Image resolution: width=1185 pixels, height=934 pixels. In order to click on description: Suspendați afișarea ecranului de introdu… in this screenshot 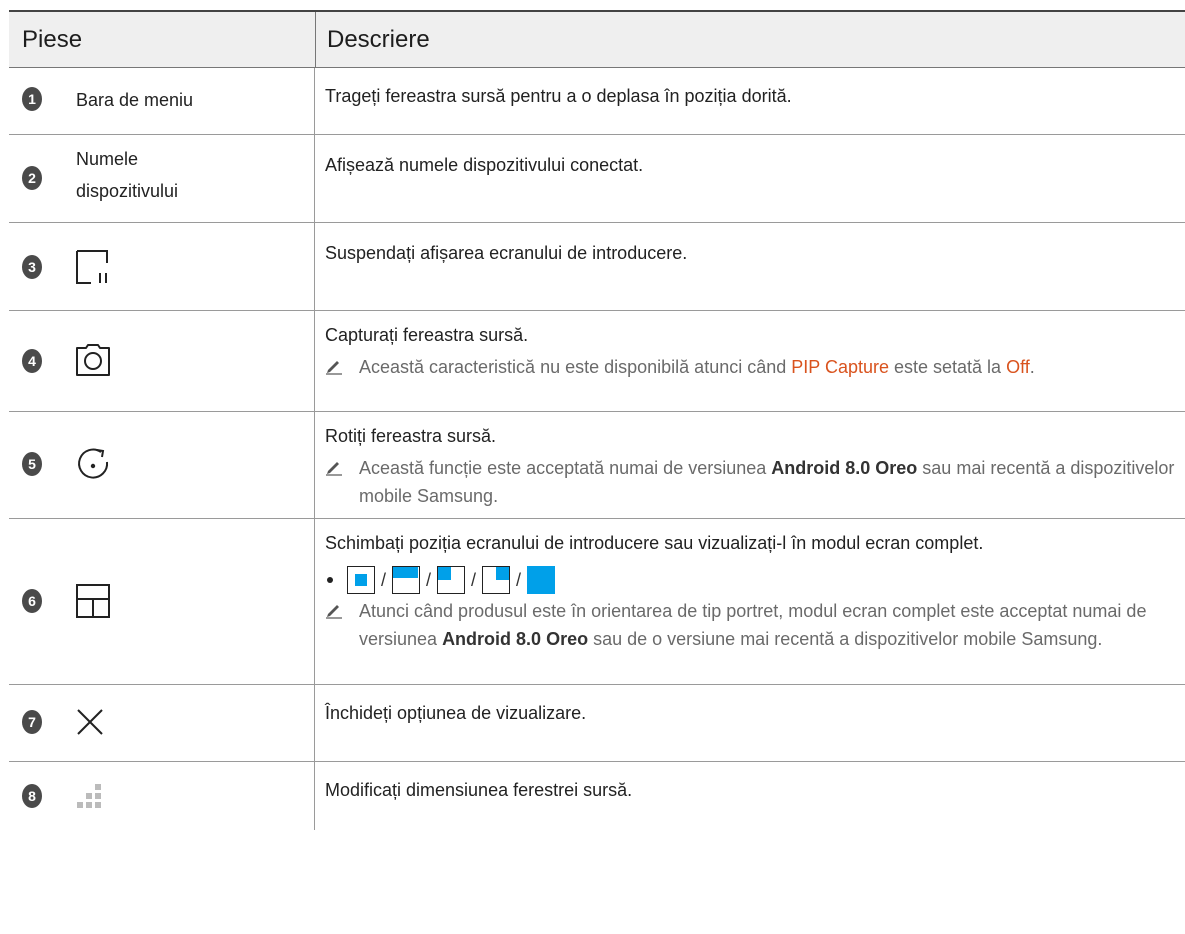, I will do `click(750, 266)`.